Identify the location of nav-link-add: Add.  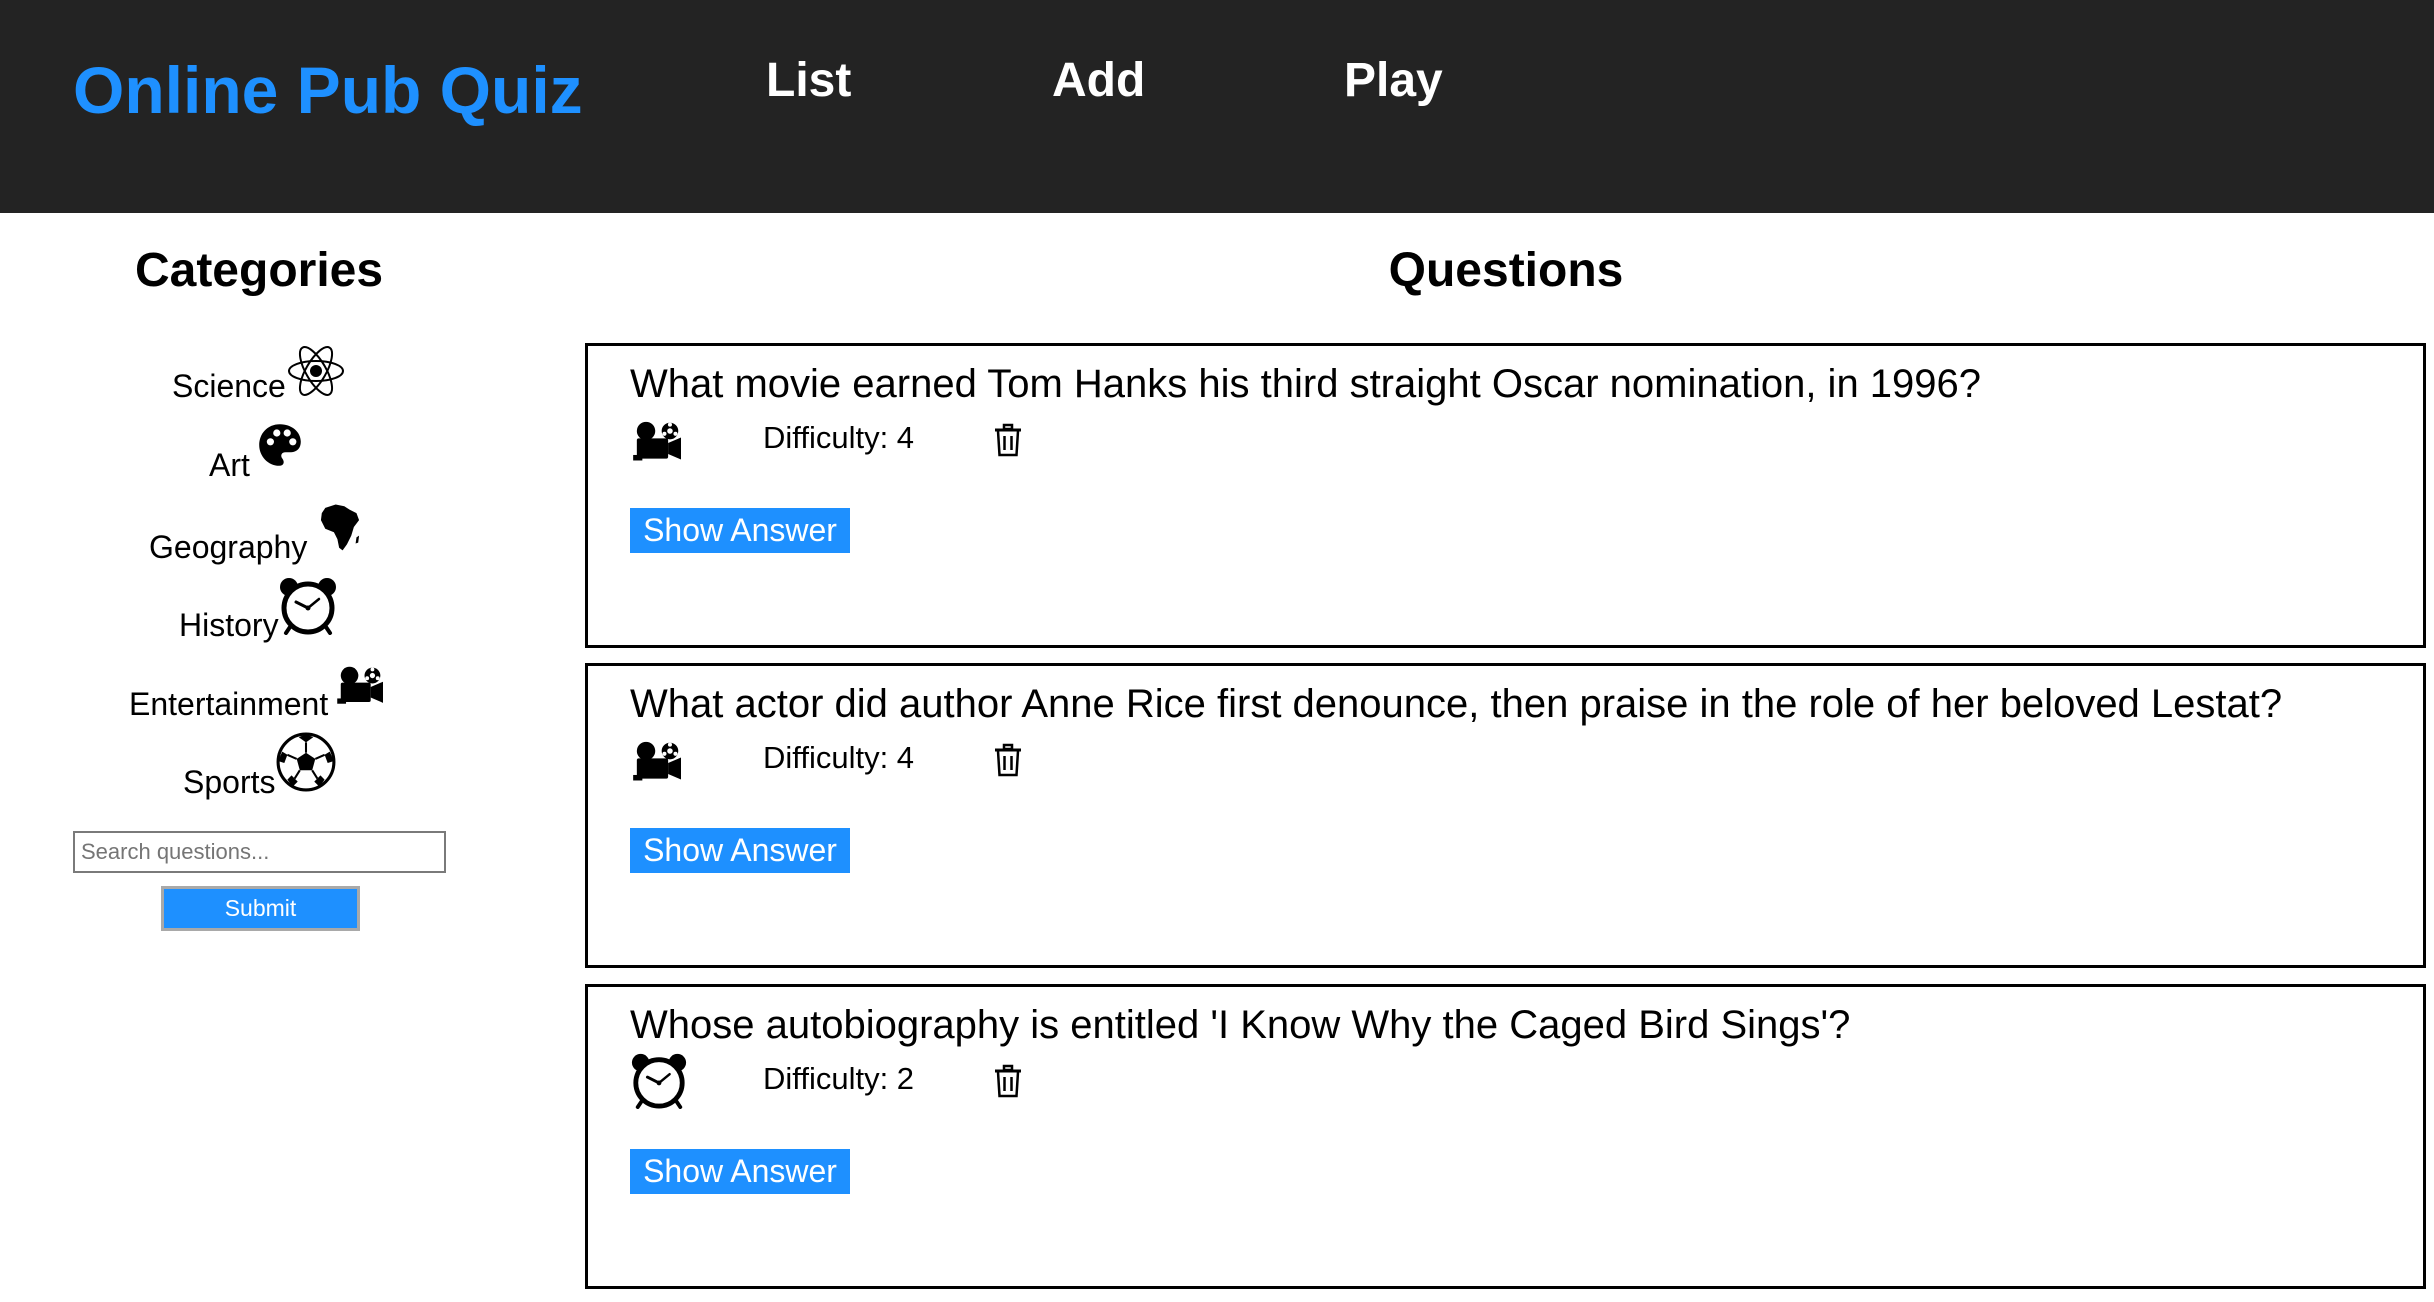
(1098, 81).